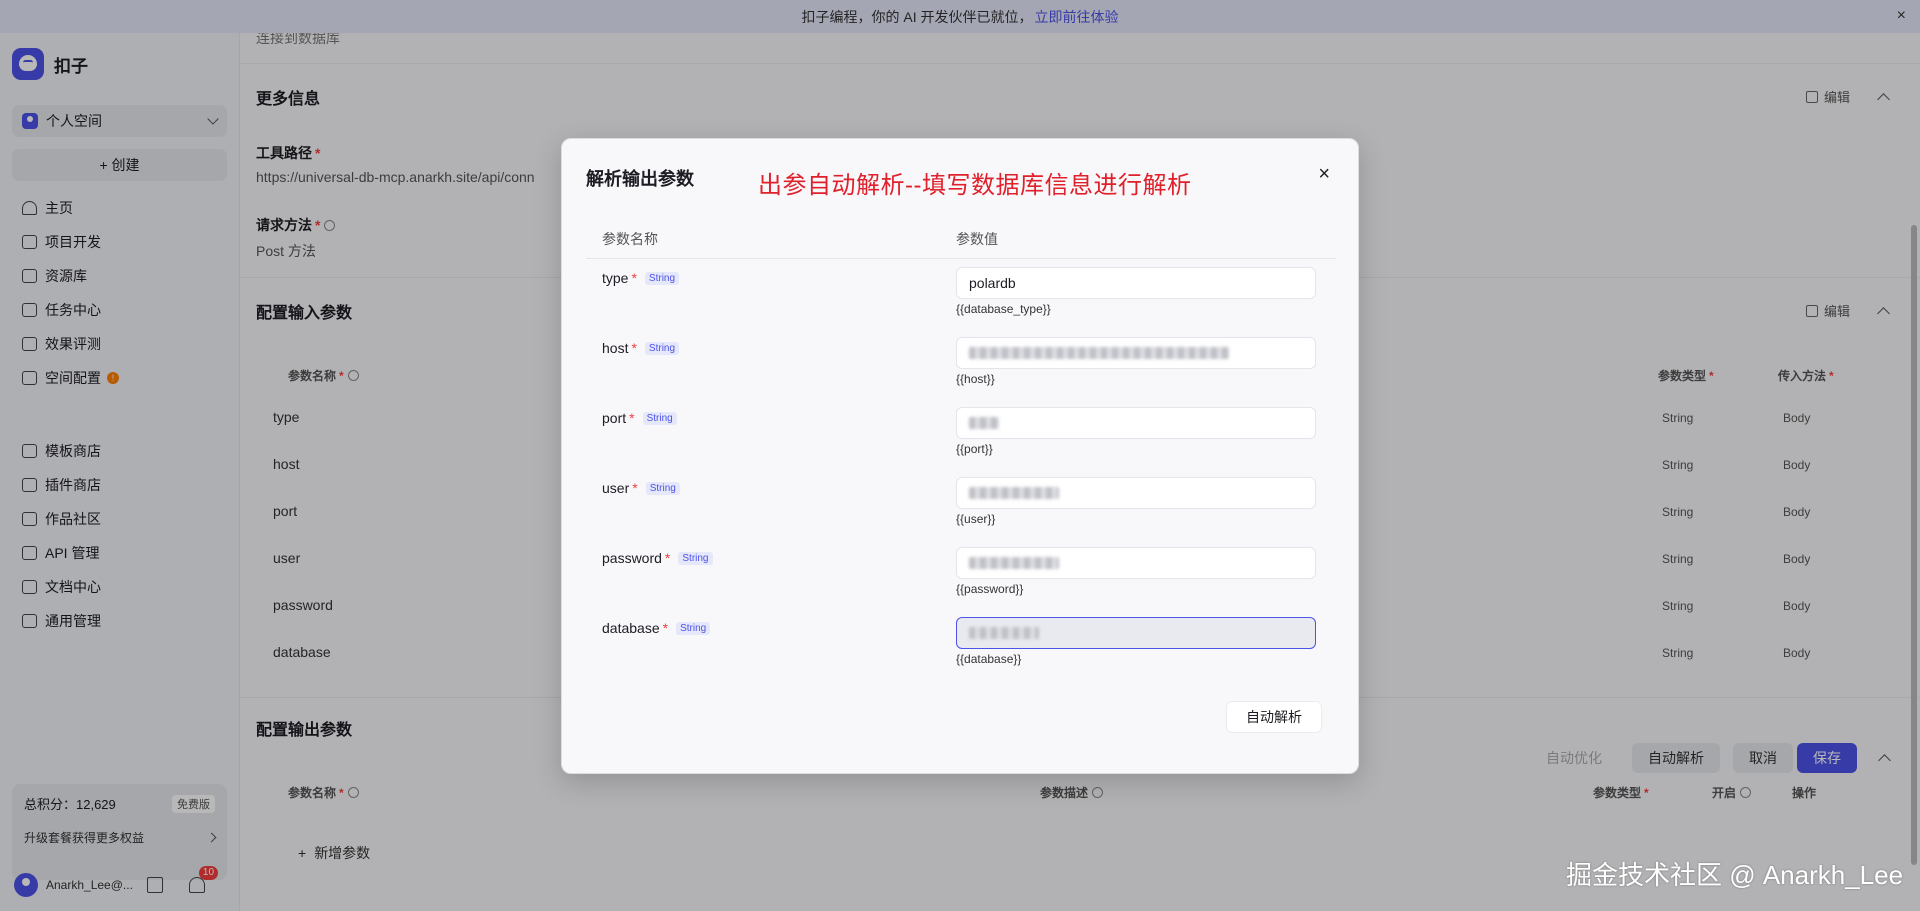 The width and height of the screenshot is (1920, 911). Describe the element at coordinates (1274, 717) in the screenshot. I see `modal-auto-parse-button: 自动解析` at that location.